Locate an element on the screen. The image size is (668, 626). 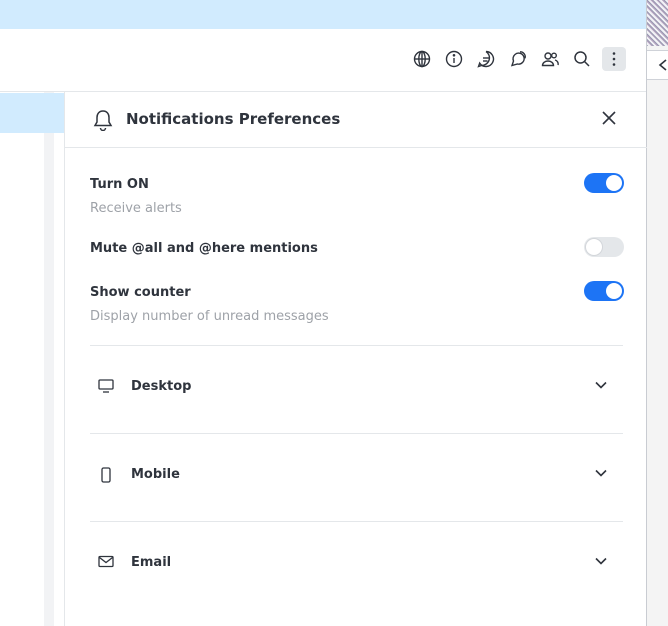
globe-button is located at coordinates (422, 59).